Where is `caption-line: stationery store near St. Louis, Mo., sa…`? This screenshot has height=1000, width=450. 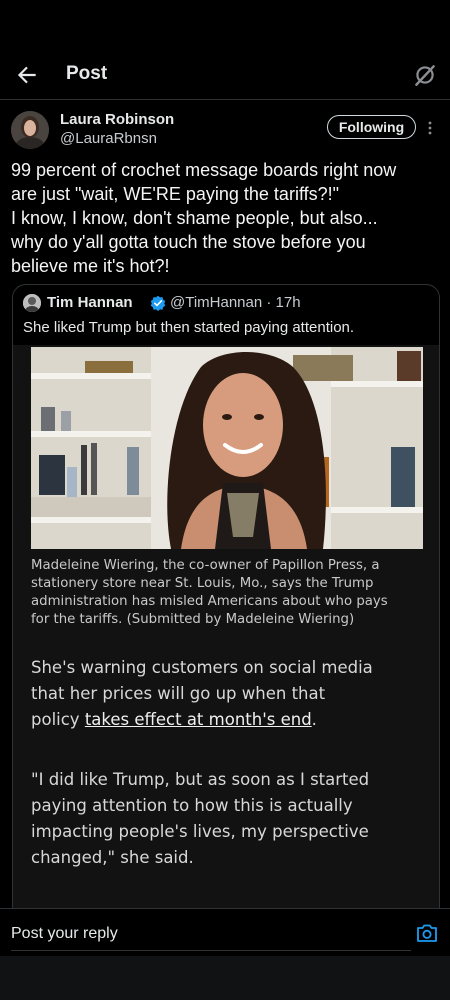
caption-line: stationery store near St. Louis, Mo., sa… is located at coordinates (202, 583).